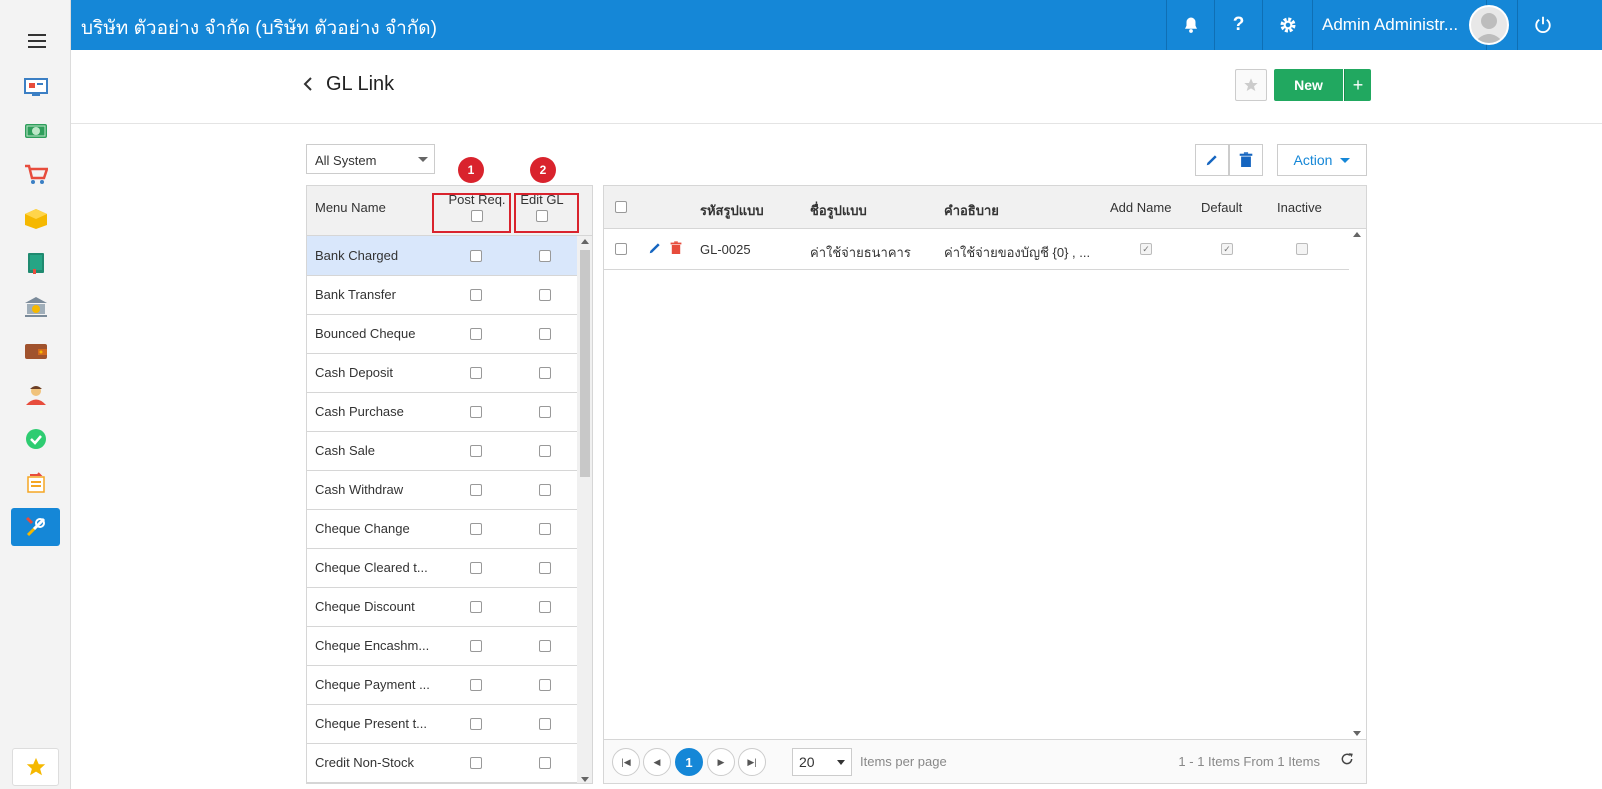 This screenshot has height=789, width=1602. Describe the element at coordinates (721, 762) in the screenshot. I see `next-page-button: ▶` at that location.